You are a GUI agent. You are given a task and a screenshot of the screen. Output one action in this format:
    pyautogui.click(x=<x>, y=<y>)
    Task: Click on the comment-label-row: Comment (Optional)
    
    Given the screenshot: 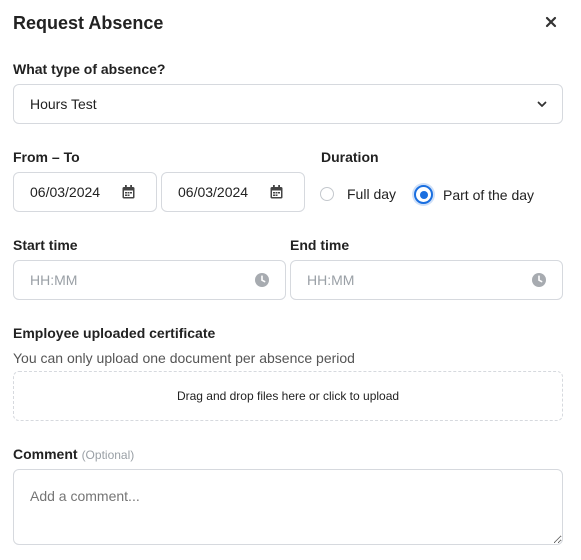 What is the action you would take?
    pyautogui.click(x=73, y=454)
    